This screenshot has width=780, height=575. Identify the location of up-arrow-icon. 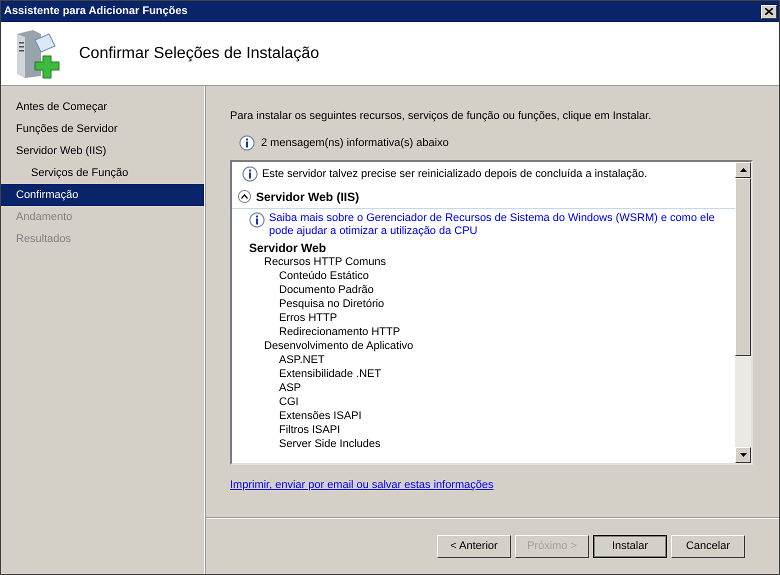
(743, 170).